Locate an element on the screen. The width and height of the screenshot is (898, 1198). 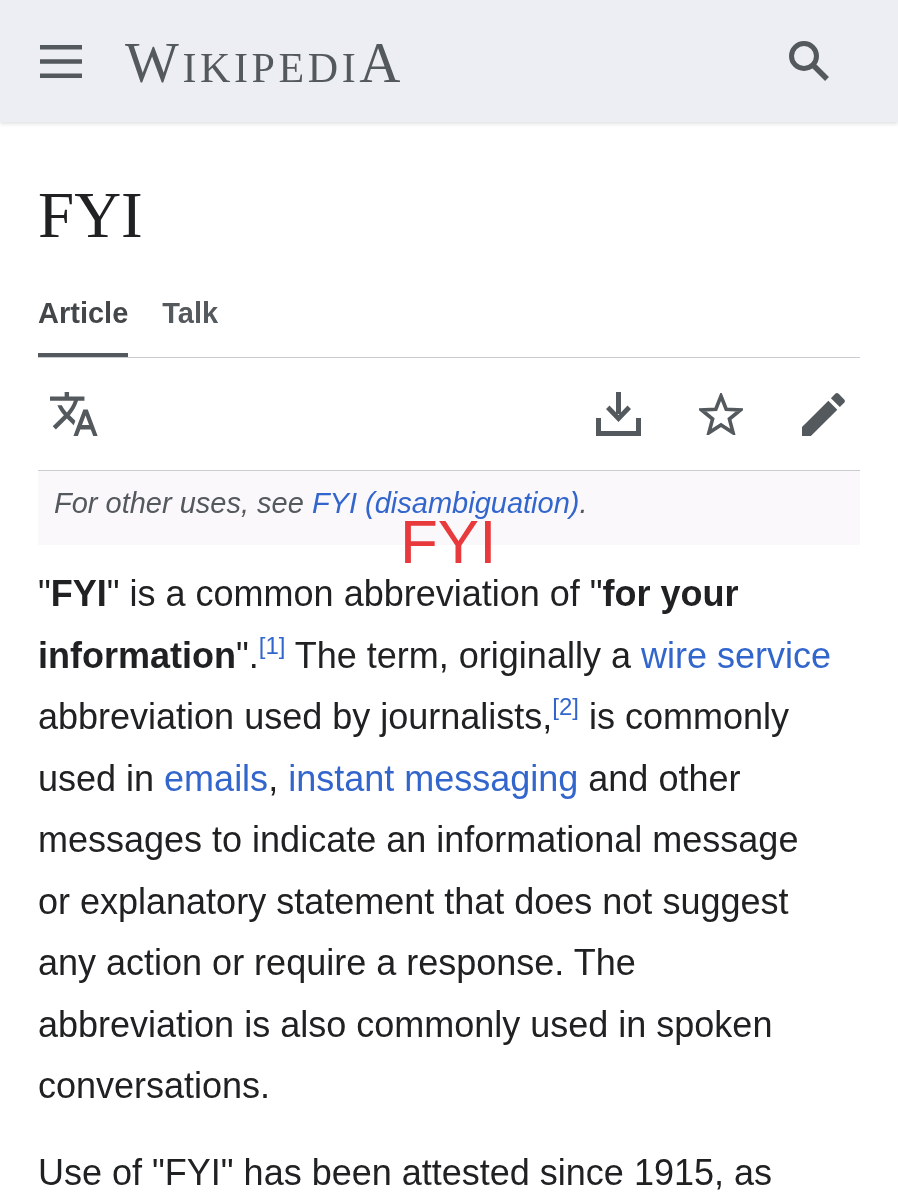
wikipedia-wordmark: WIKIPEDIA is located at coordinates (264, 62).